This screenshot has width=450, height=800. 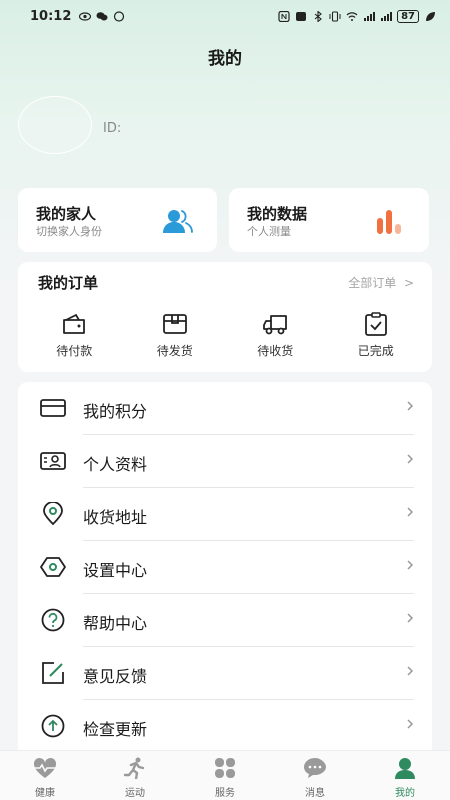 What do you see at coordinates (405, 793) in the screenshot?
I see `tab-label: 我的` at bounding box center [405, 793].